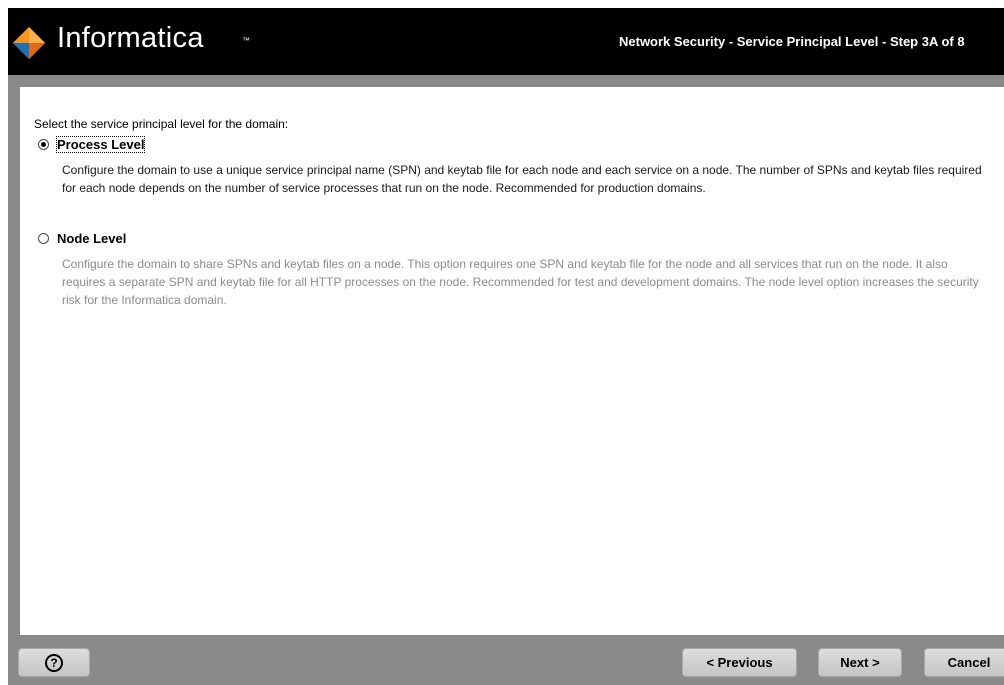 The image size is (1004, 685). Describe the element at coordinates (502, 4) in the screenshot. I see `top-strip` at that location.